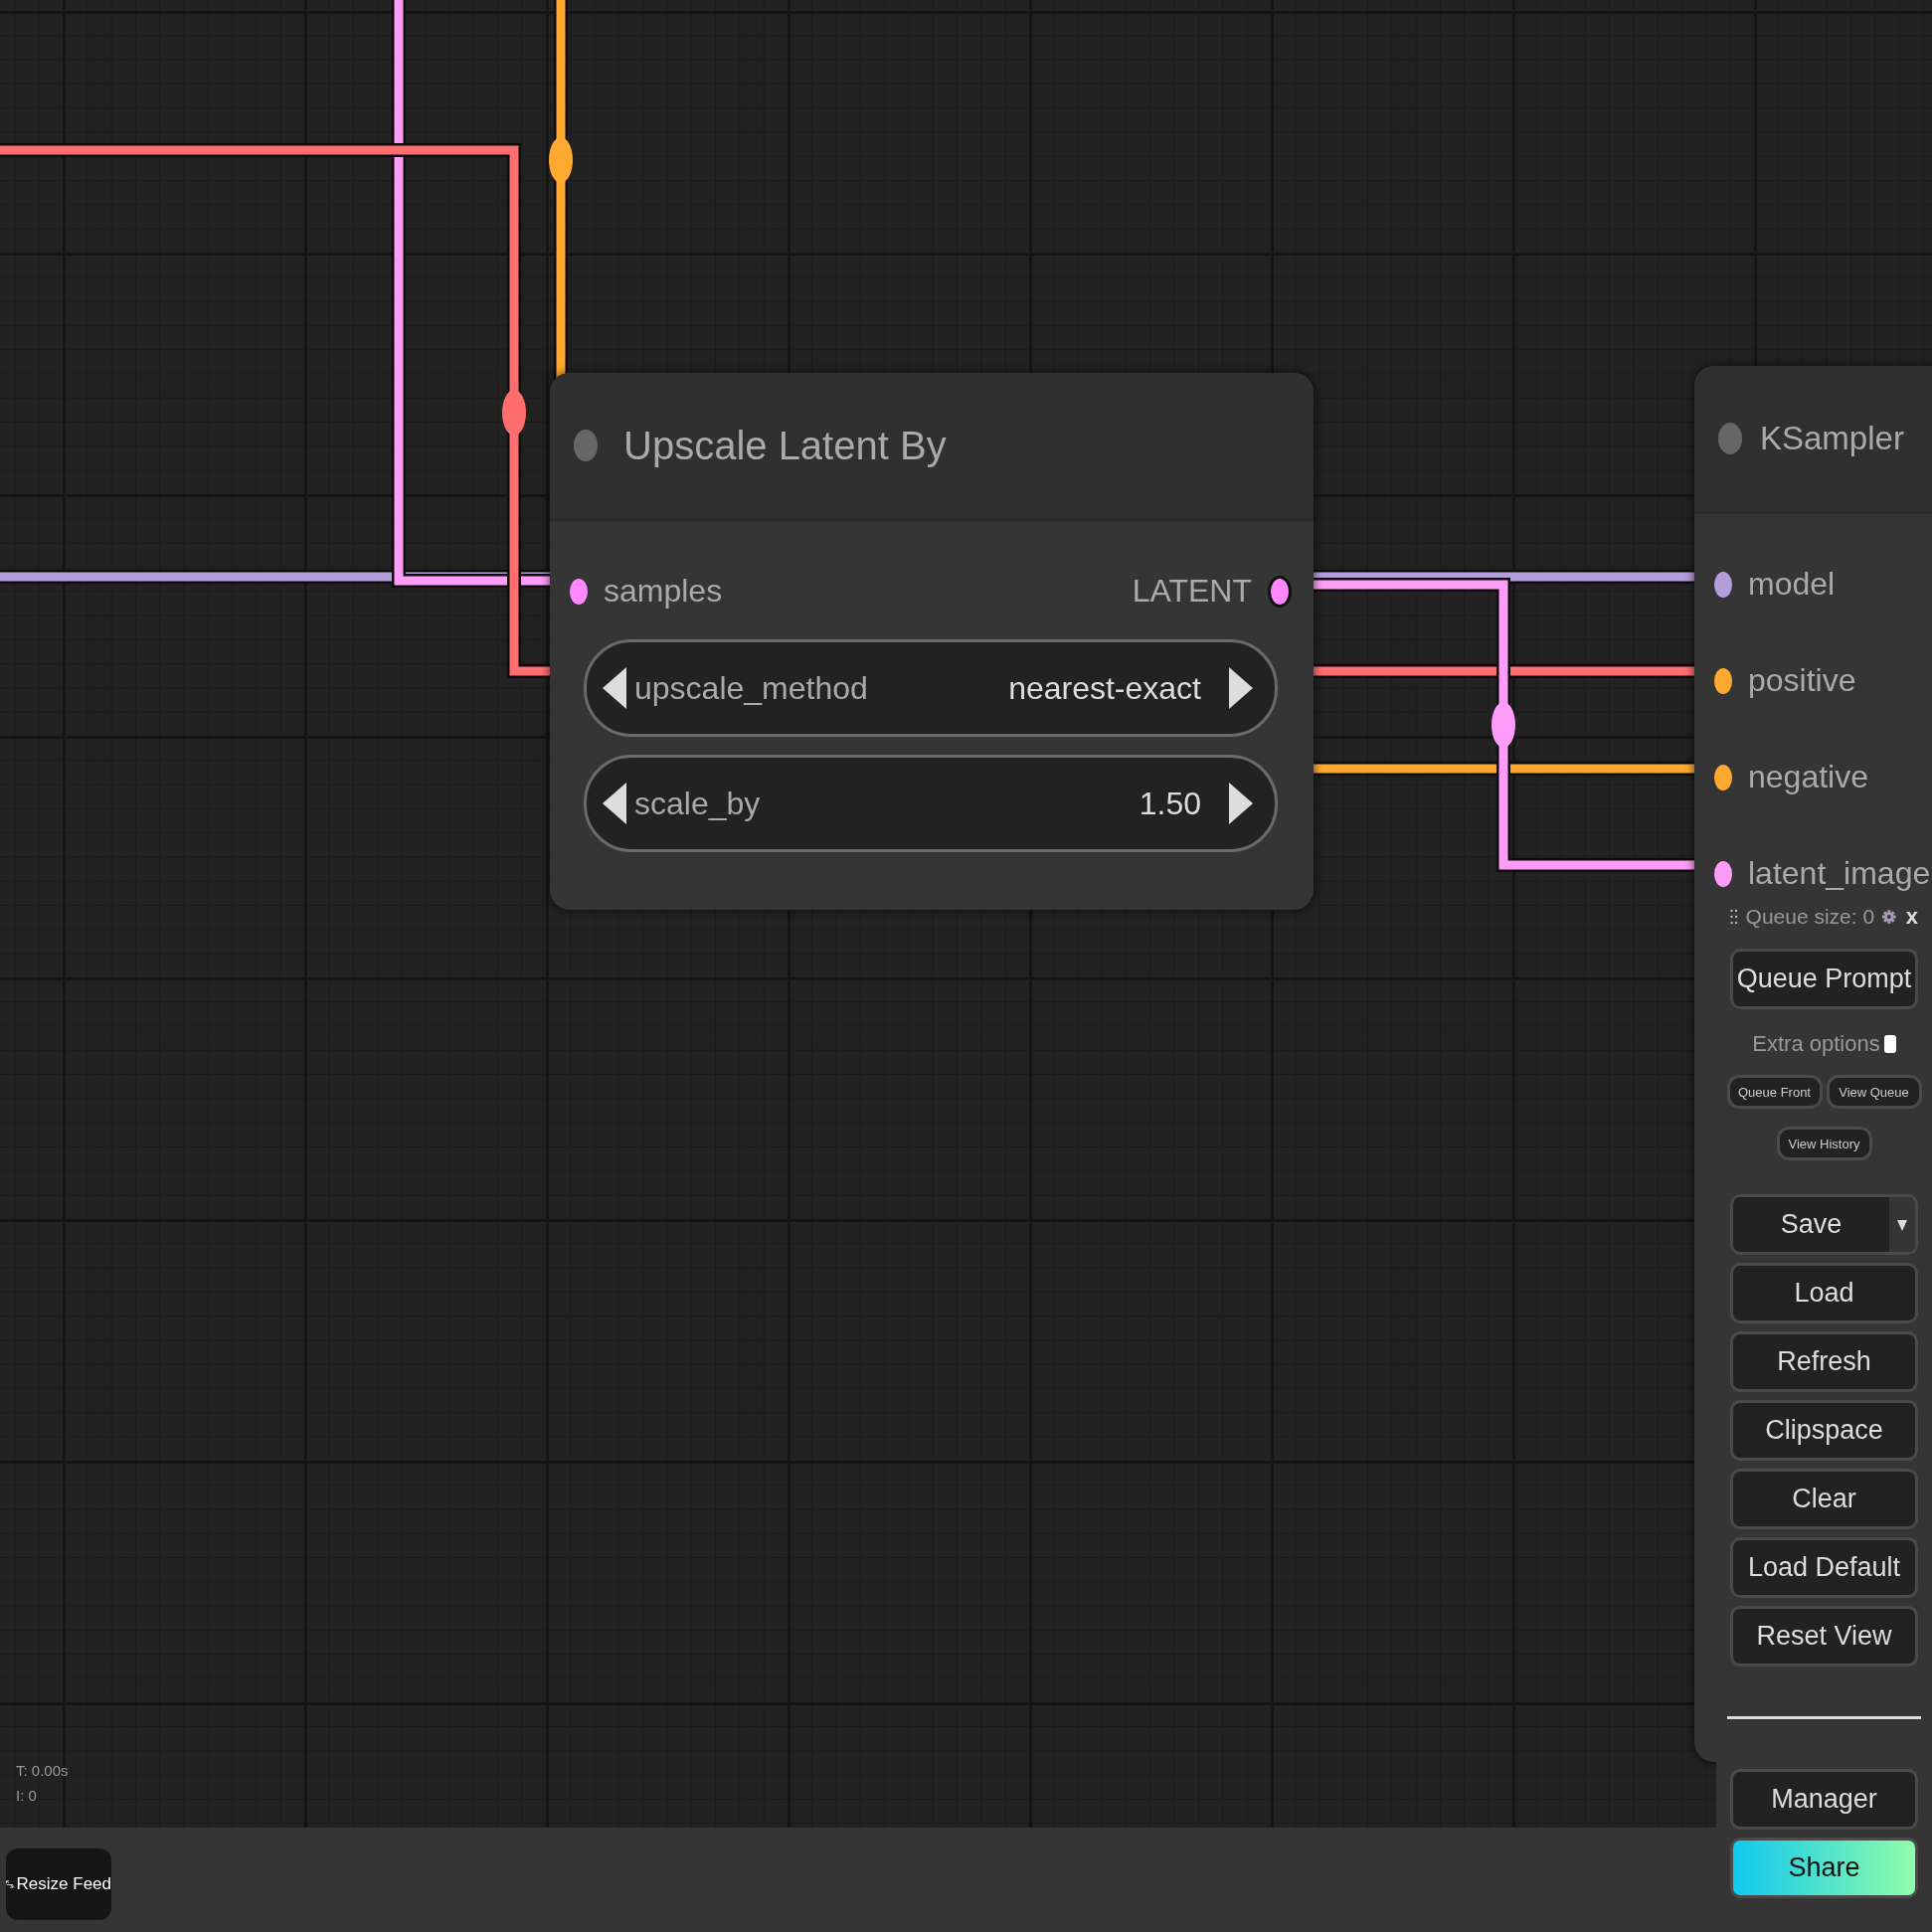  What do you see at coordinates (43, 1771) in the screenshot?
I see `stats-text: T: 0.00s` at bounding box center [43, 1771].